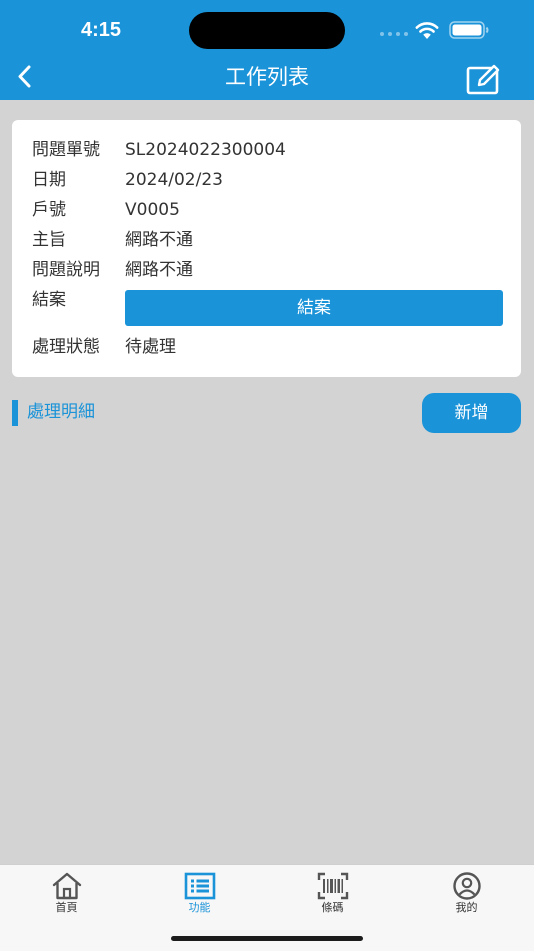 This screenshot has height=951, width=534. What do you see at coordinates (471, 413) in the screenshot?
I see `add-button: 新增` at bounding box center [471, 413].